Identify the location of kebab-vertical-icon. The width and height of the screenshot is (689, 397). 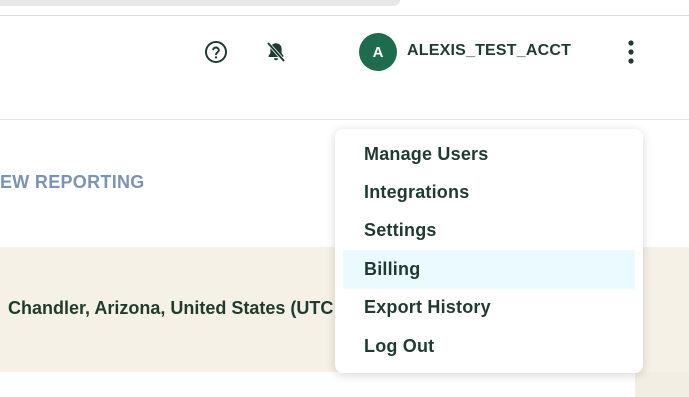
(631, 52).